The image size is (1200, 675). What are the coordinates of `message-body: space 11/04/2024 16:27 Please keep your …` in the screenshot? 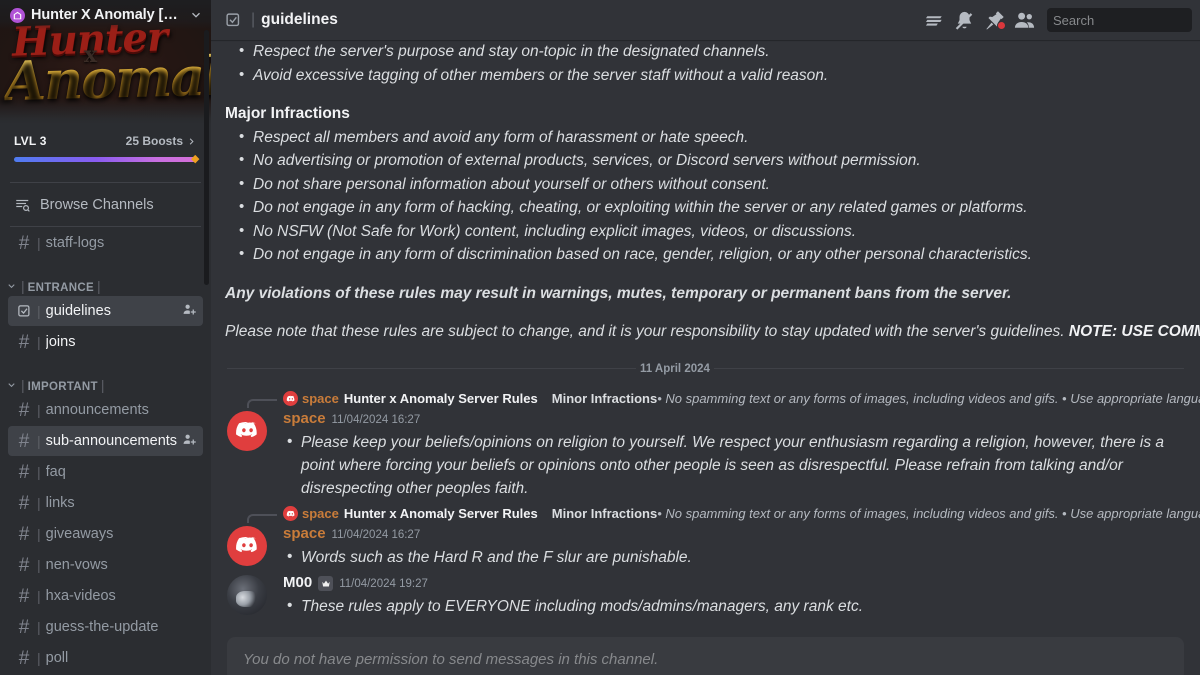 It's located at (705, 454).